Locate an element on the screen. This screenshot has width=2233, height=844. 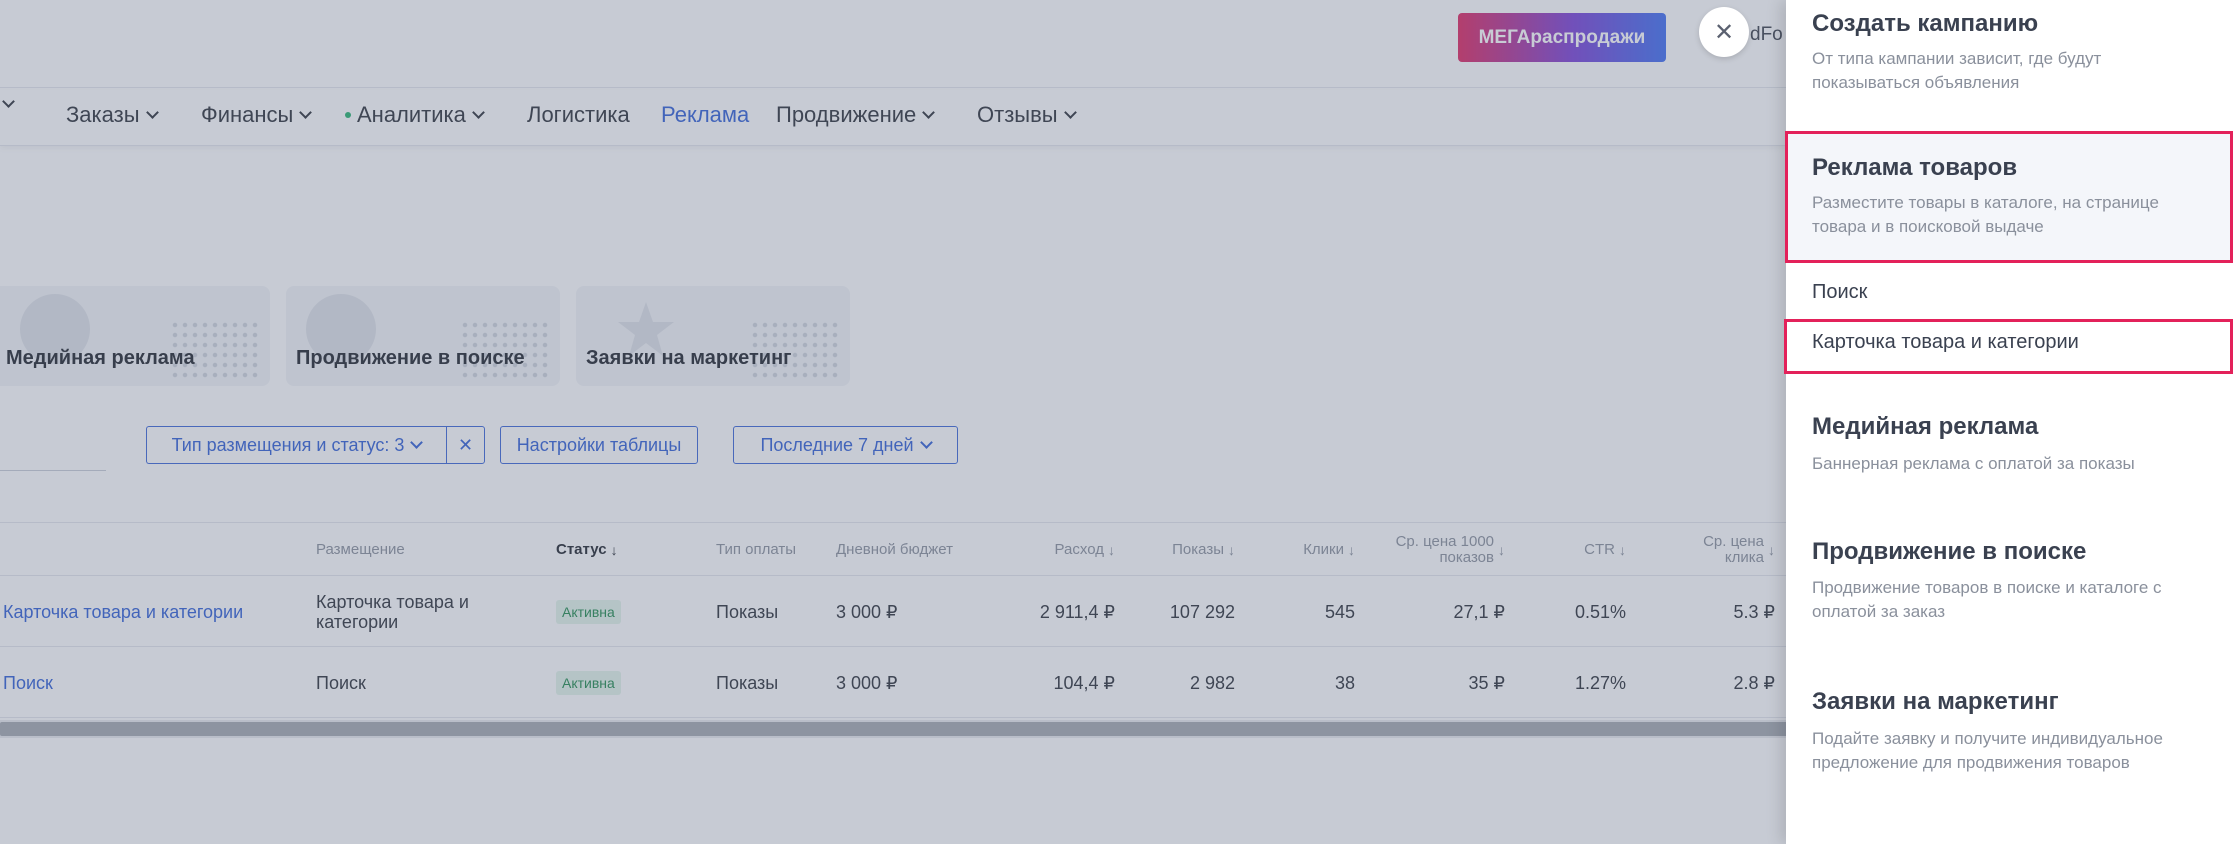
product-ads-title: Реклама товаров is located at coordinates (1915, 167).